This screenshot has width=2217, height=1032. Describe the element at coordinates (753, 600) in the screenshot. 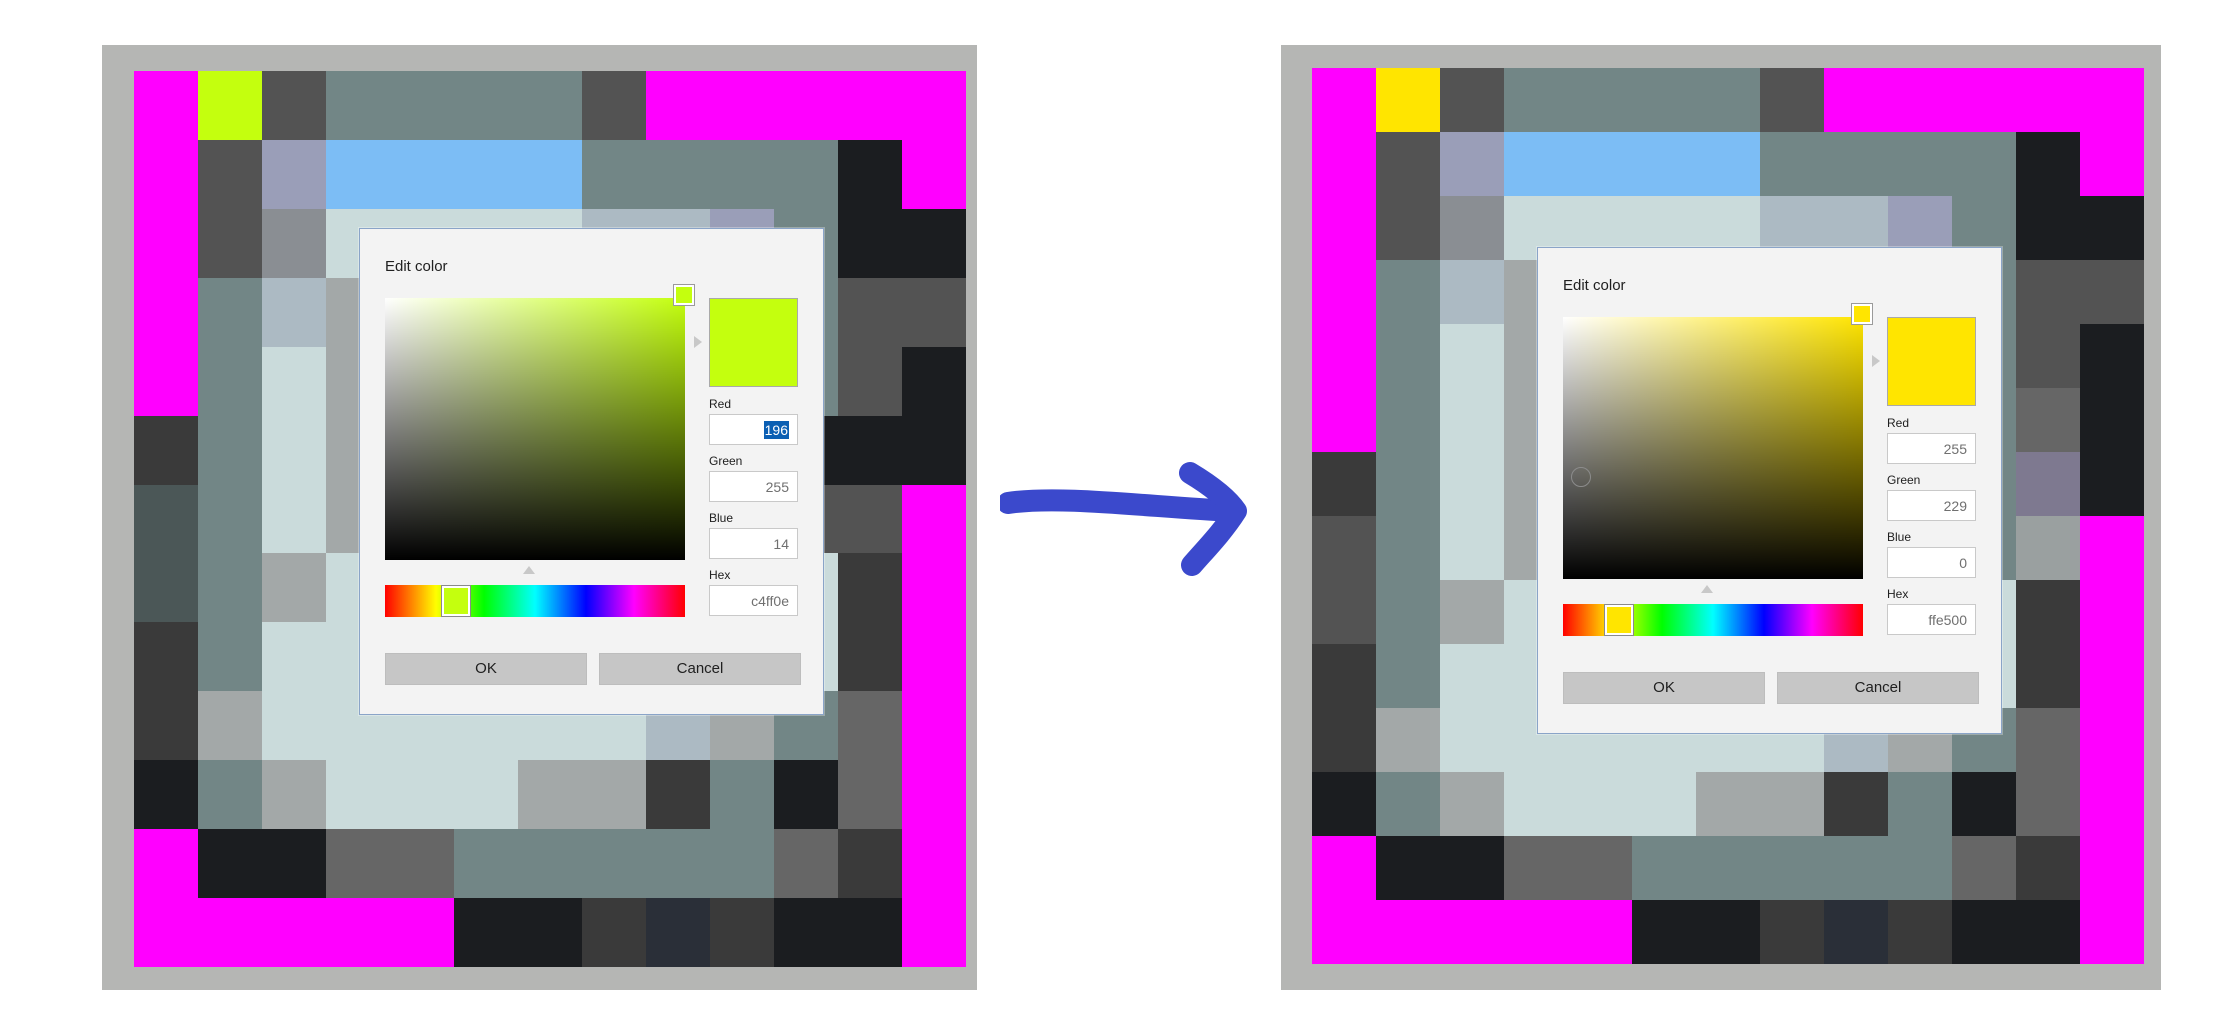

I see `hex-input: c4ff0e` at that location.